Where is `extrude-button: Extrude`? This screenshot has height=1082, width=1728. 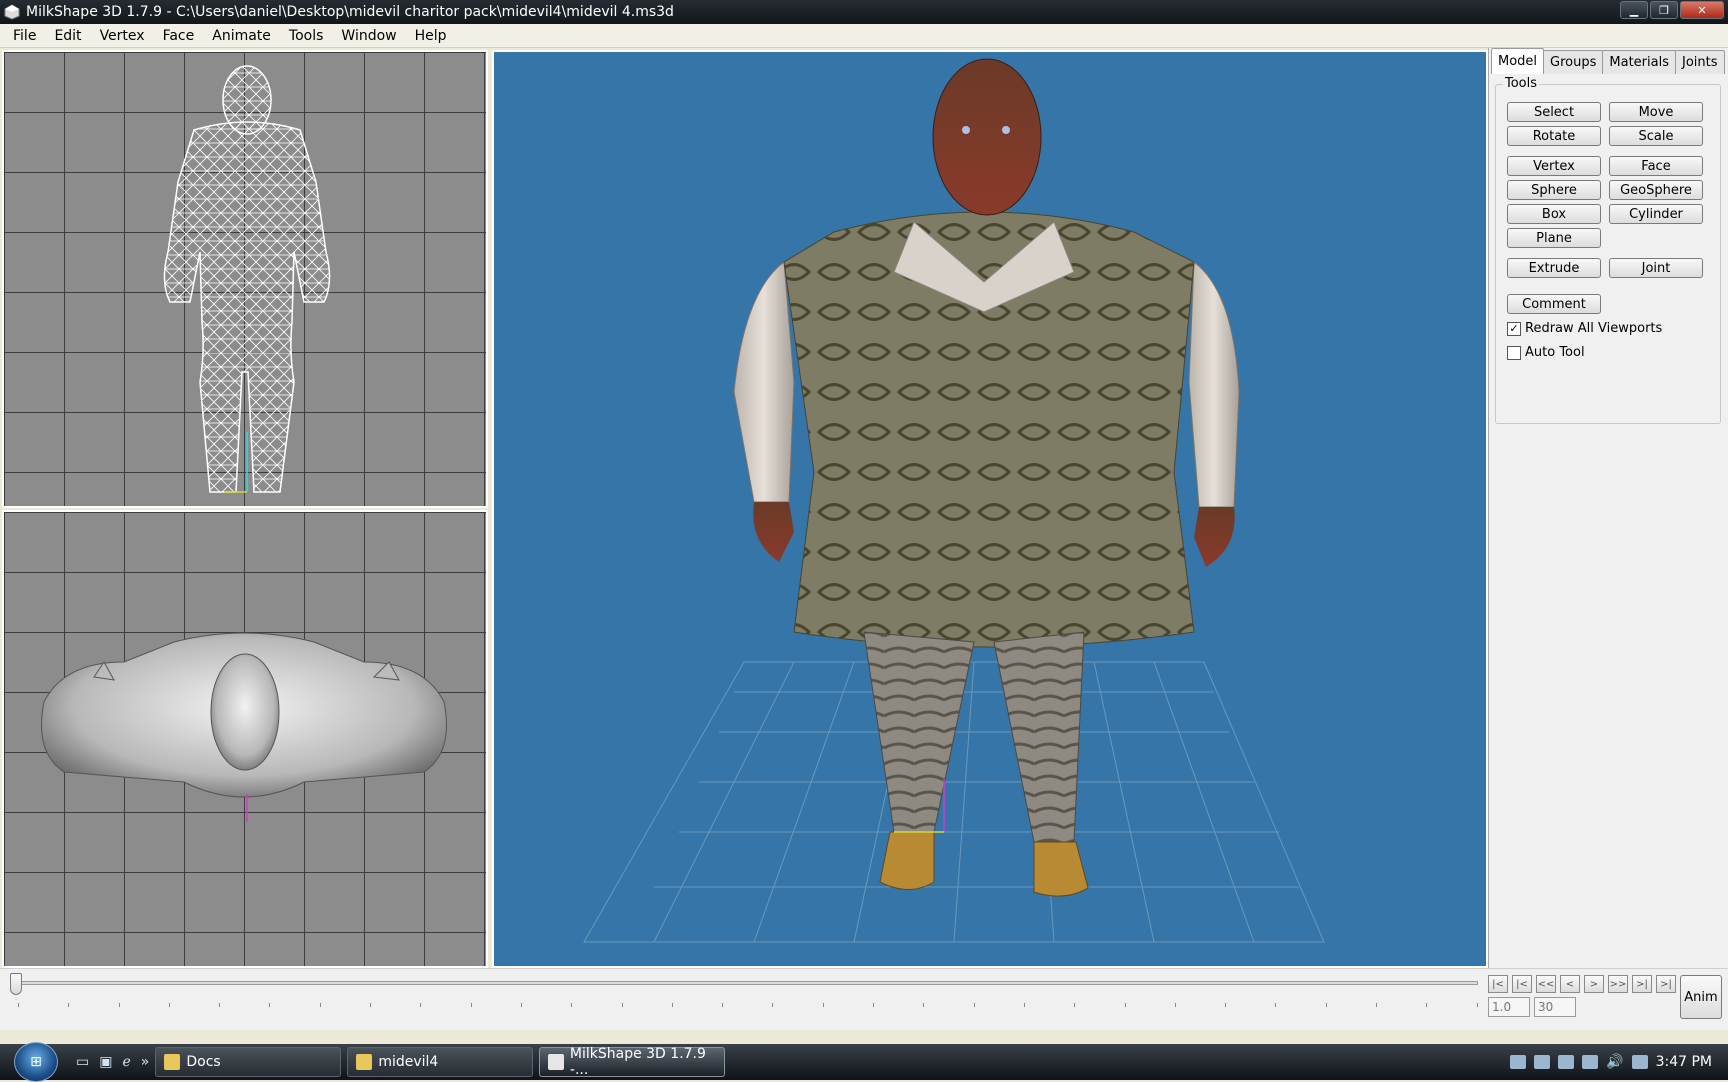 extrude-button: Extrude is located at coordinates (1554, 268).